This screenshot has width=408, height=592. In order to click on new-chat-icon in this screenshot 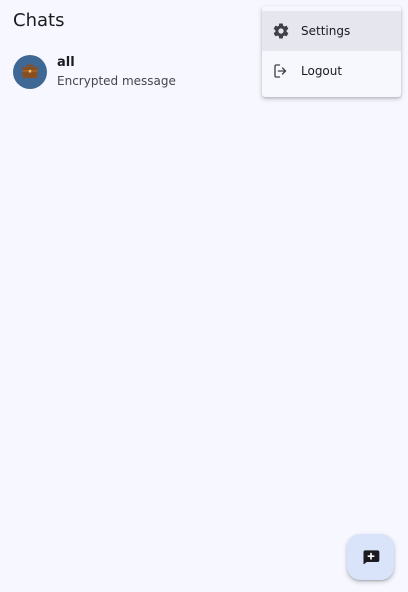, I will do `click(371, 557)`.